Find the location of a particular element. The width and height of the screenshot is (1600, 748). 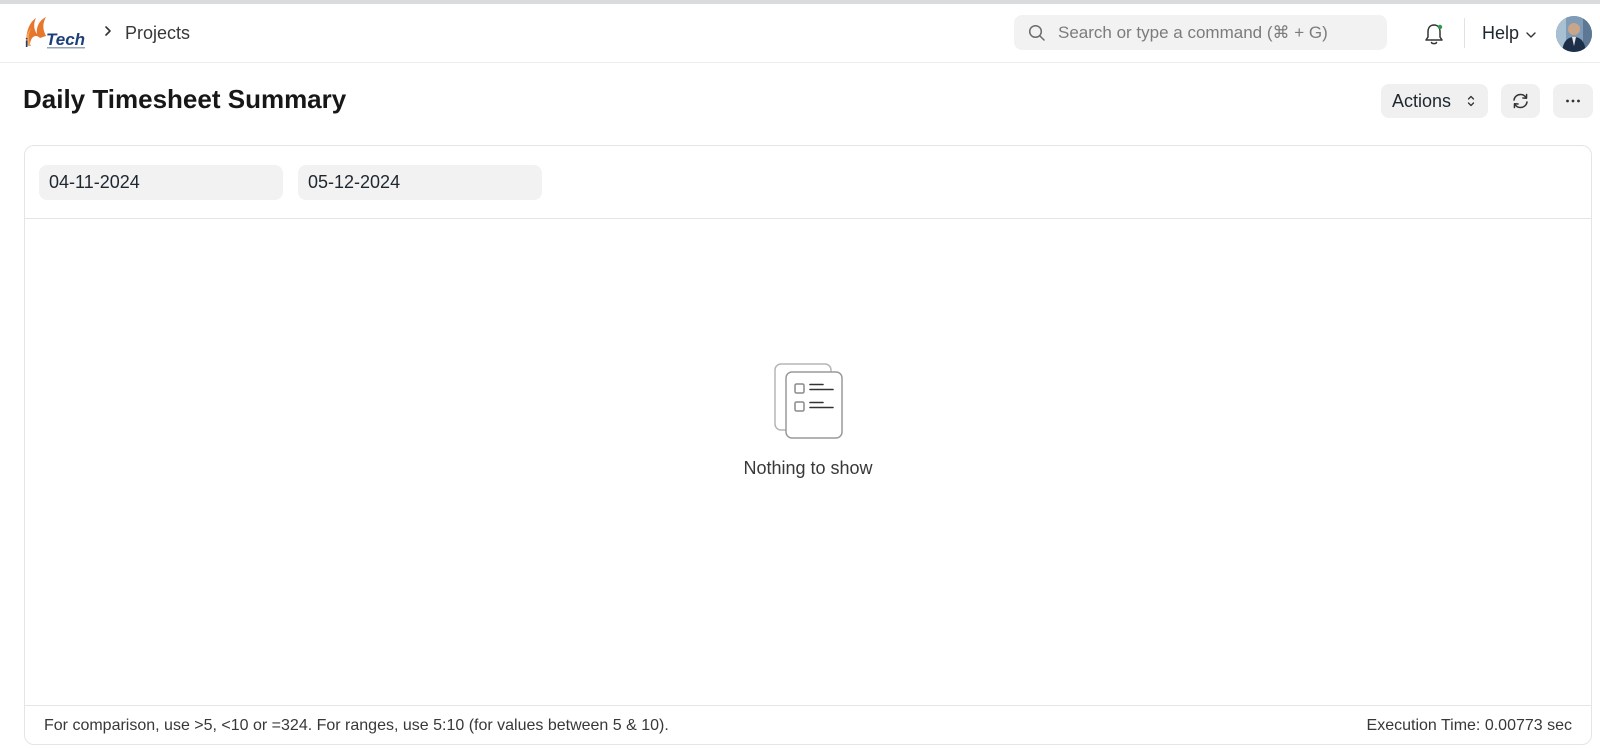

refresh-icon is located at coordinates (1520, 101).